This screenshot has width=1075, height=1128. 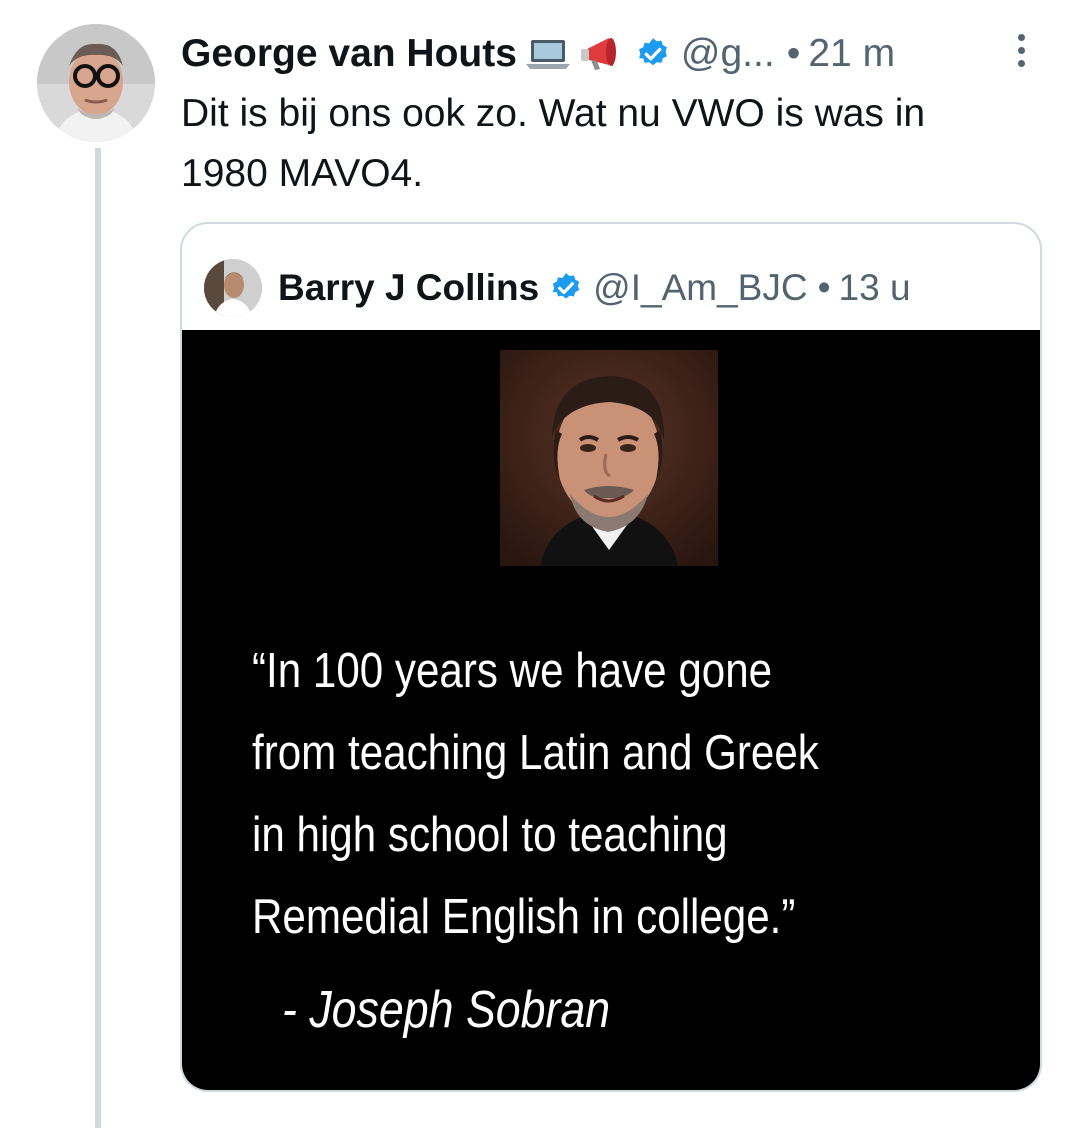 What do you see at coordinates (512, 671) in the screenshot?
I see `quote-line: “In 100 years we have gone` at bounding box center [512, 671].